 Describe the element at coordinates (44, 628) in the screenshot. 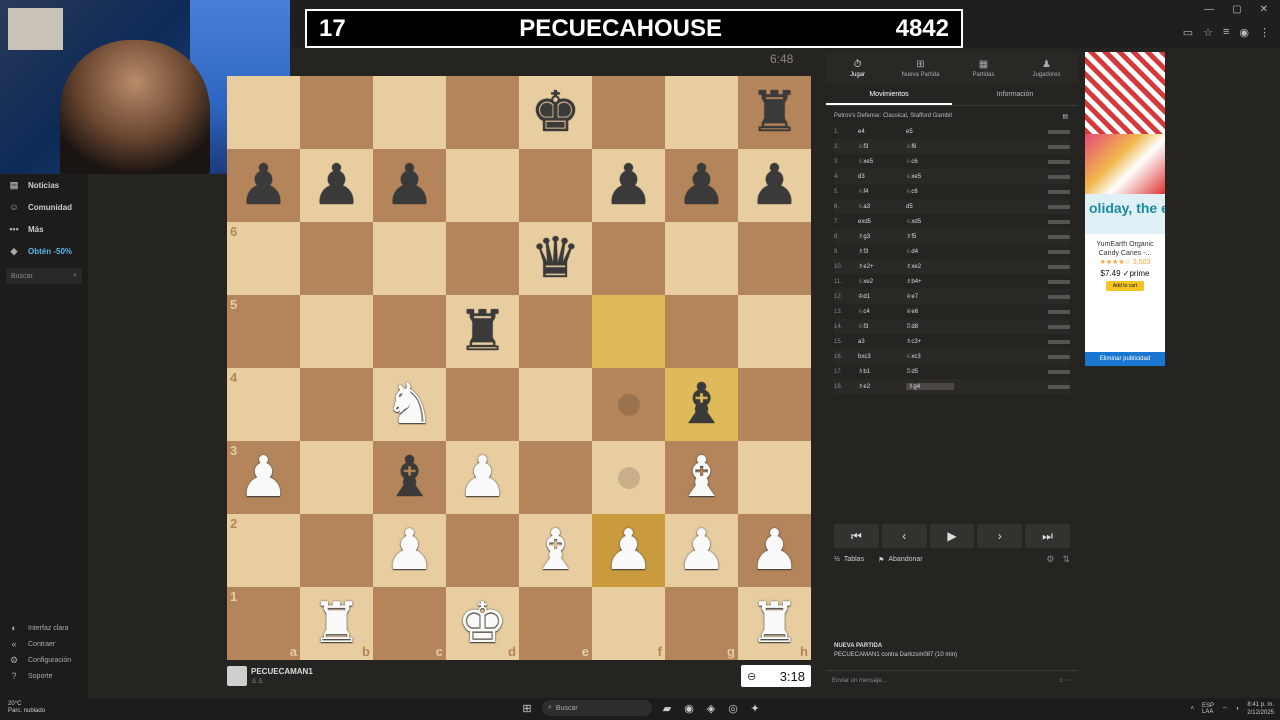

I see `sidebar-item-theme: ◐ Interfaz clara` at that location.